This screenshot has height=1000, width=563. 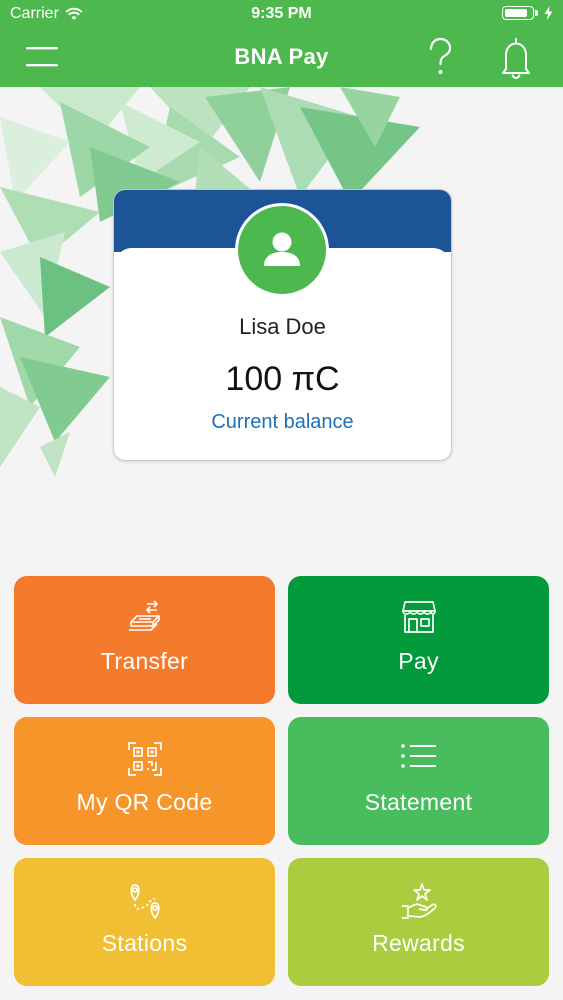 I want to click on status-bar: Carrier 9:35 PM, so click(x=281, y=15).